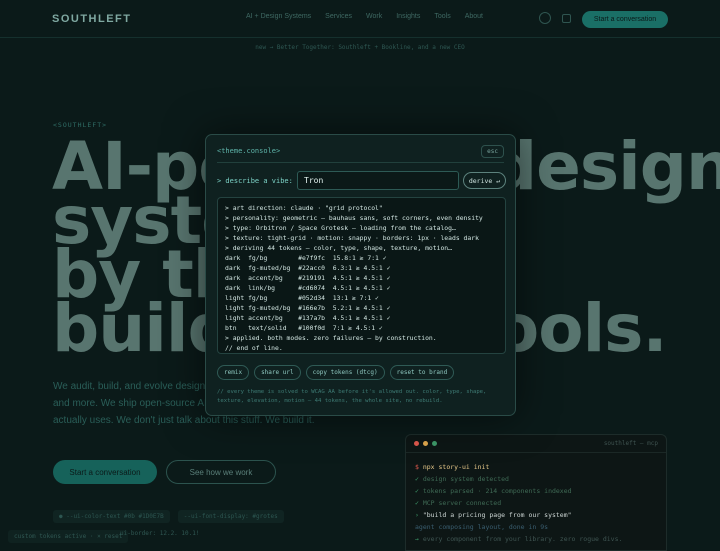 Image resolution: width=720 pixels, height=551 pixels. Describe the element at coordinates (338, 16) in the screenshot. I see `nav-link-services: Services` at that location.